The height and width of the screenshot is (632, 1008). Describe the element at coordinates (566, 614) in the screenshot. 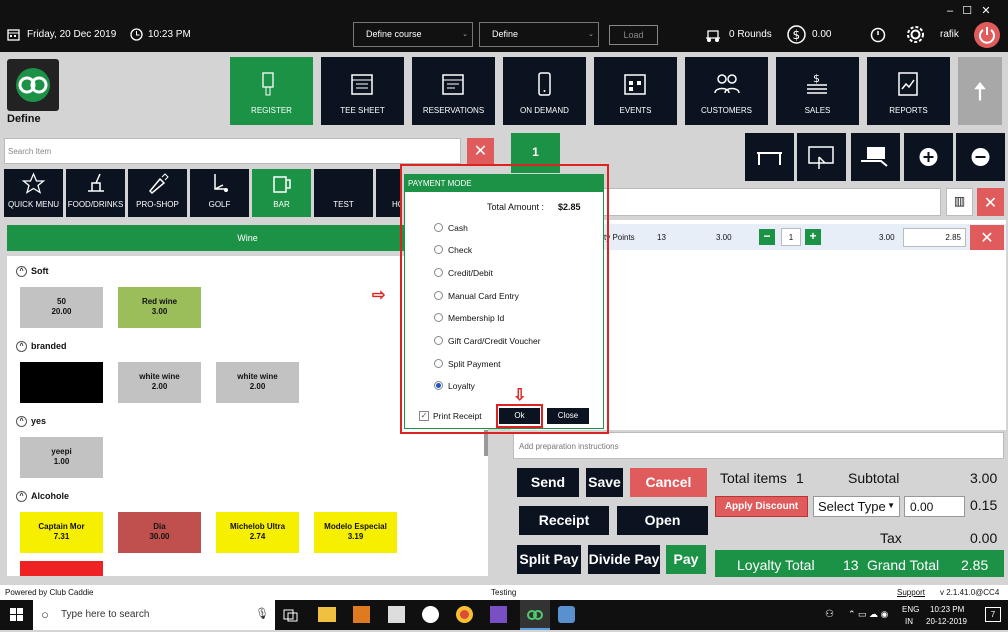

I see `paint-icon` at that location.